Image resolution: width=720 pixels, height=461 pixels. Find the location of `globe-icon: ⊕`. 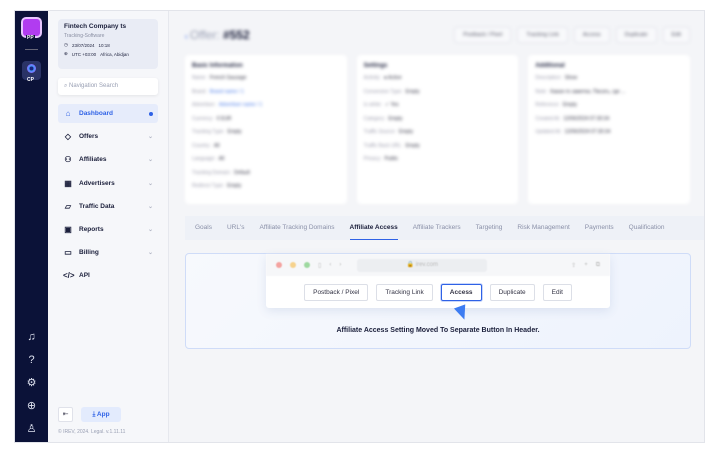

globe-icon: ⊕ is located at coordinates (31, 406).